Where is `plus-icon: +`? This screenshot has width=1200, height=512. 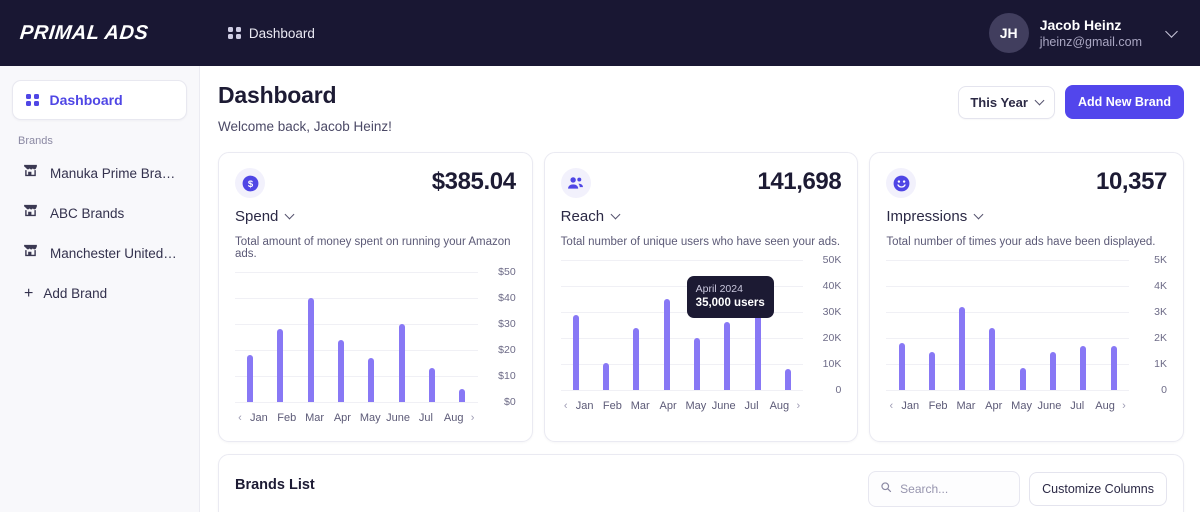
plus-icon: + is located at coordinates (29, 293).